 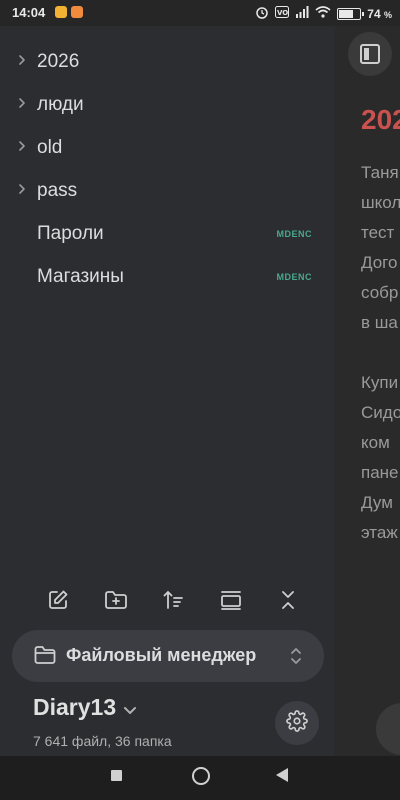 I want to click on sidebar-toggle-button, so click(x=370, y=54).